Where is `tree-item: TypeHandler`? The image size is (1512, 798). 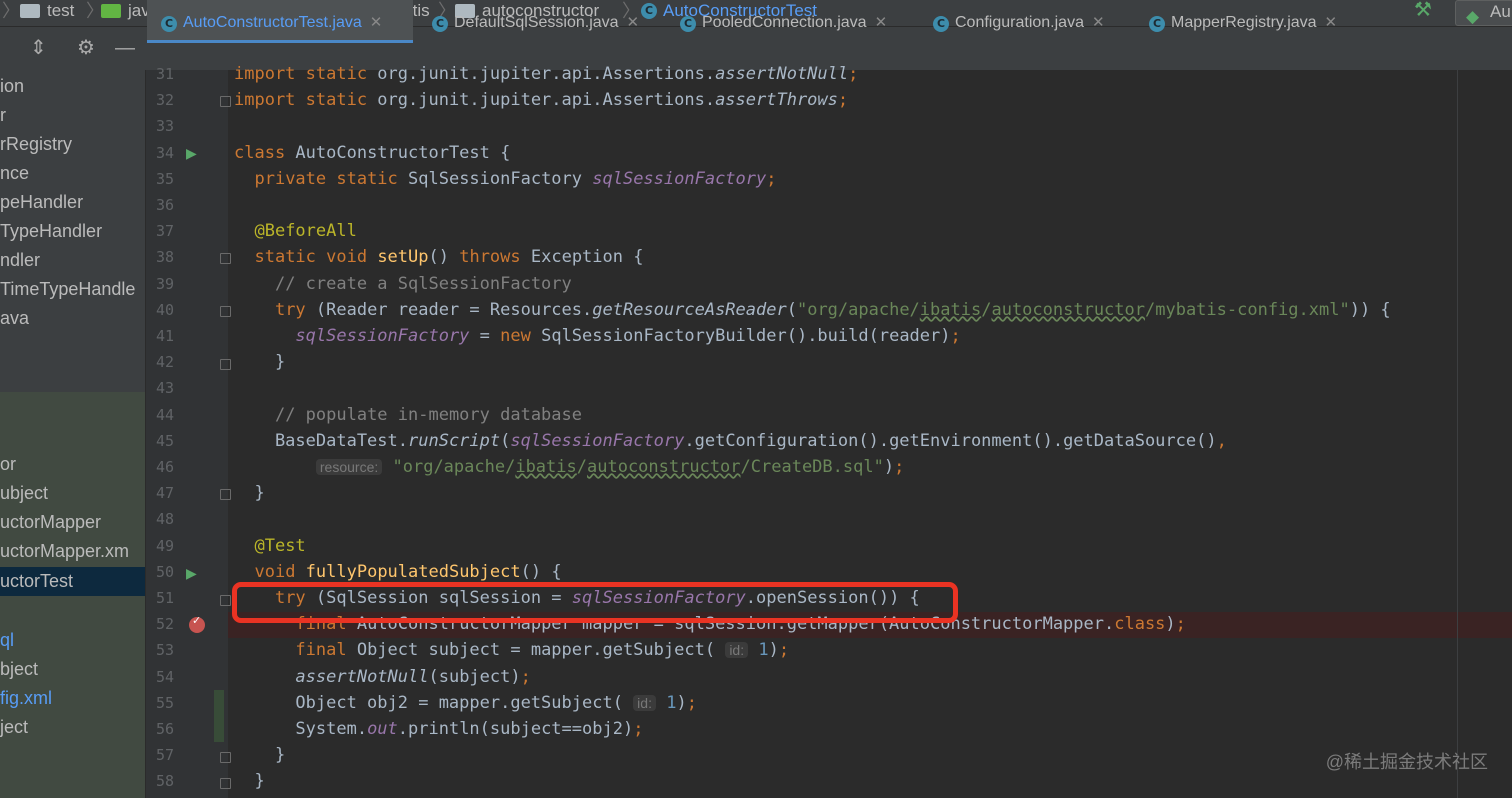 tree-item: TypeHandler is located at coordinates (51, 231).